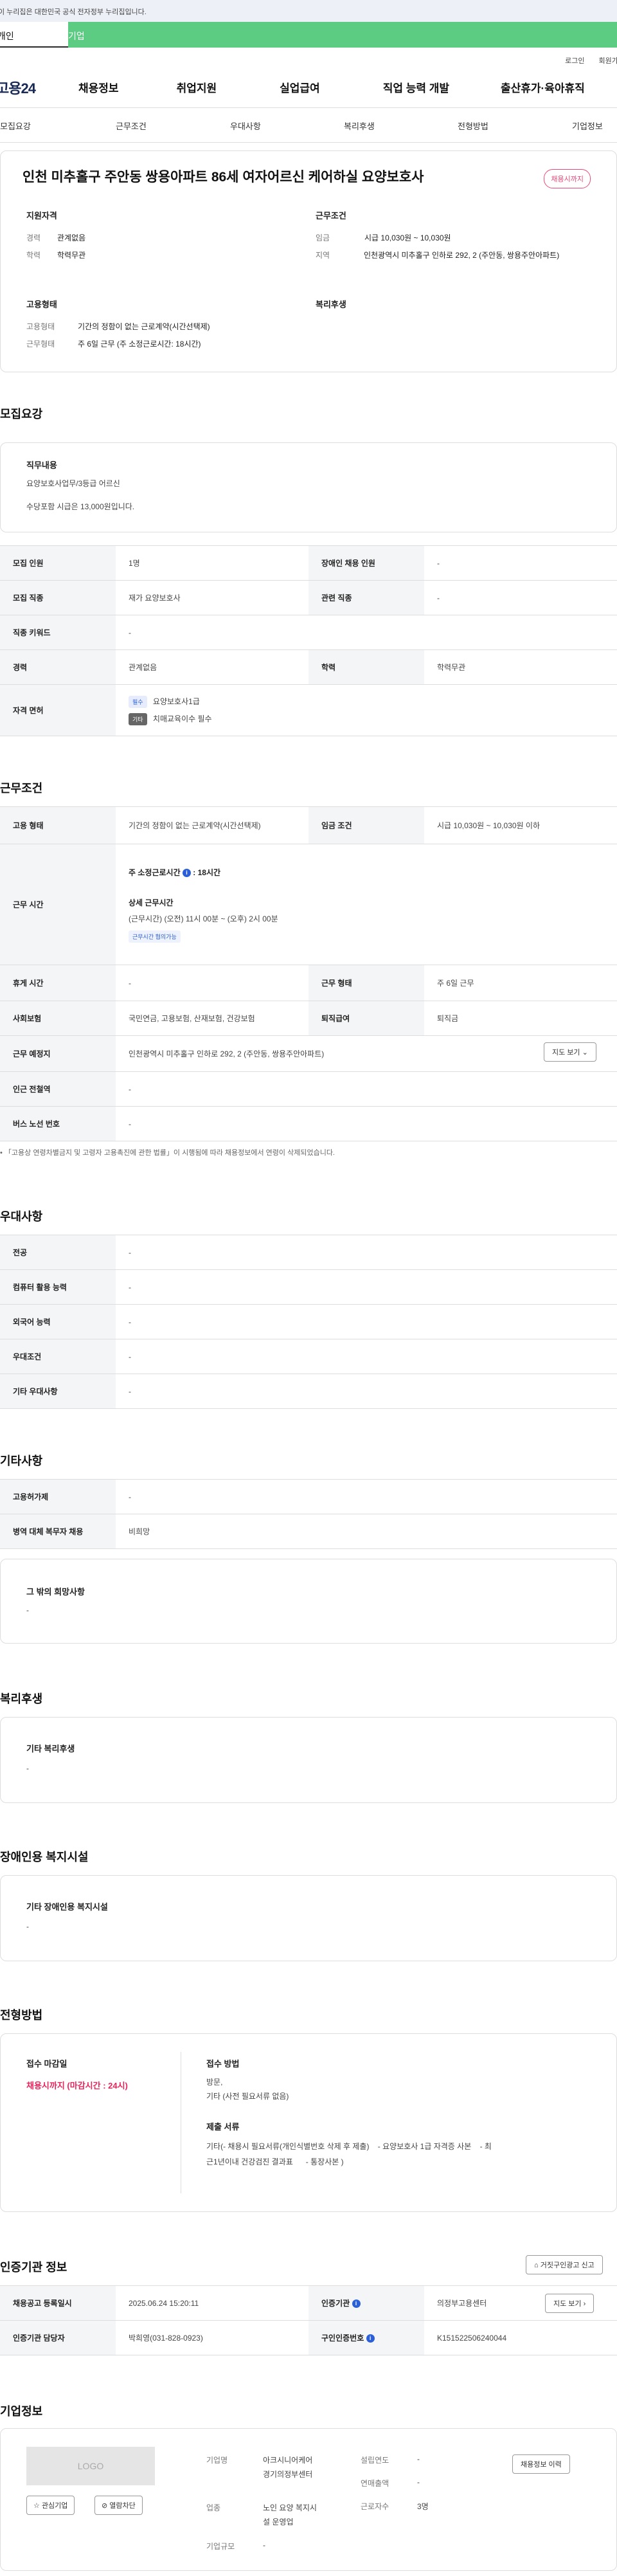  What do you see at coordinates (587, 126) in the screenshot?
I see `tab-company: 기업정보` at bounding box center [587, 126].